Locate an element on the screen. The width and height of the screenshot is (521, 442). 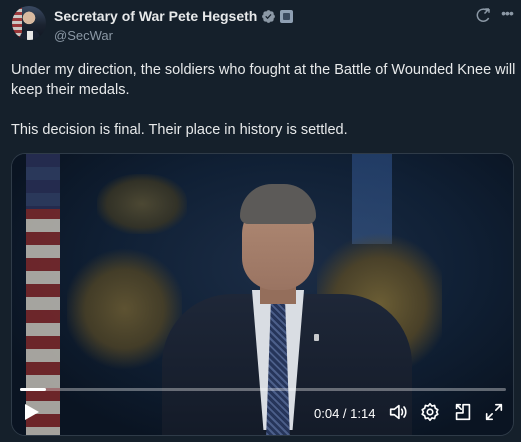
avatar-shirt-detail is located at coordinates (30, 35).